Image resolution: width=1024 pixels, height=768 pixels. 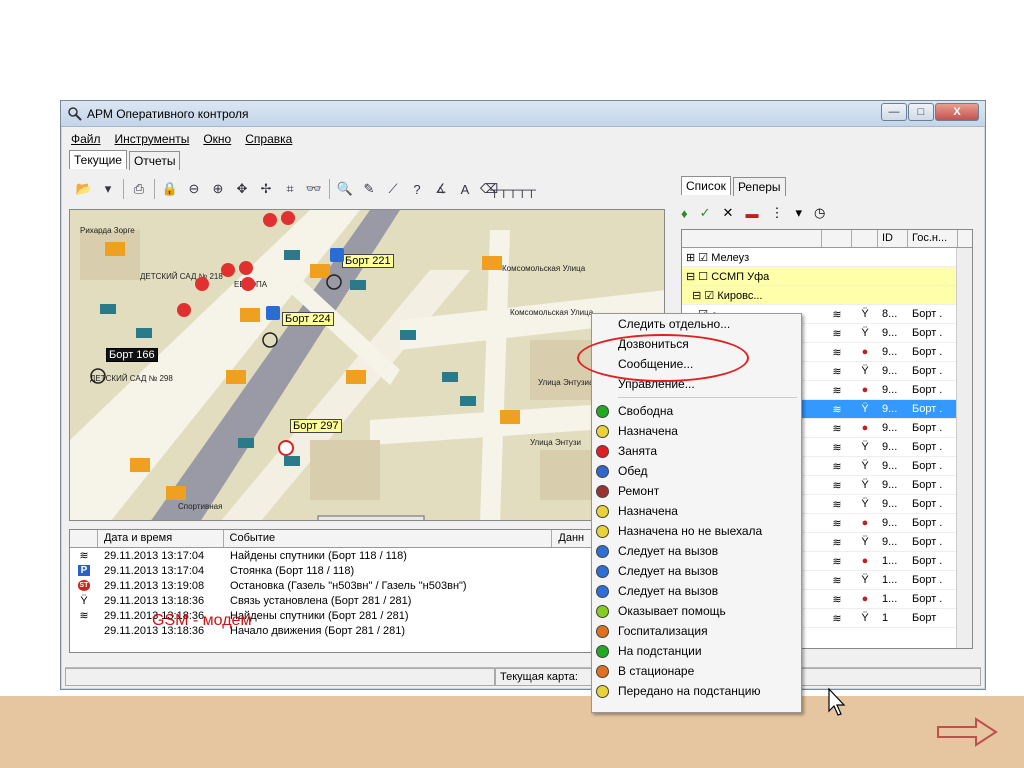 I want to click on menu-item-status: Обед, so click(x=696, y=471).